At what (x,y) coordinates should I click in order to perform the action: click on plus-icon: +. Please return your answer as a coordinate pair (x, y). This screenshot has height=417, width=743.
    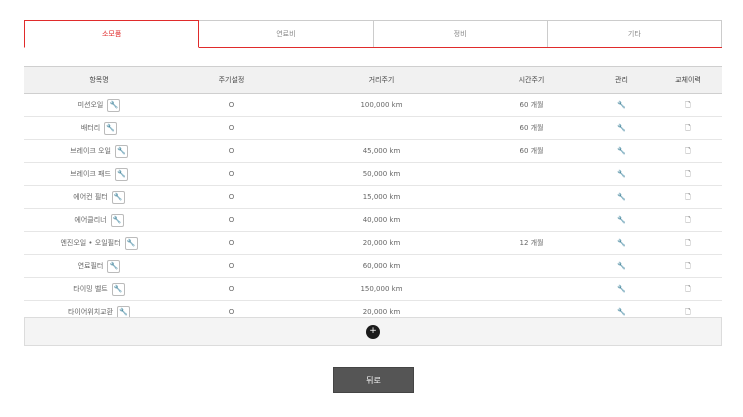
    Looking at the image, I should click on (373, 331).